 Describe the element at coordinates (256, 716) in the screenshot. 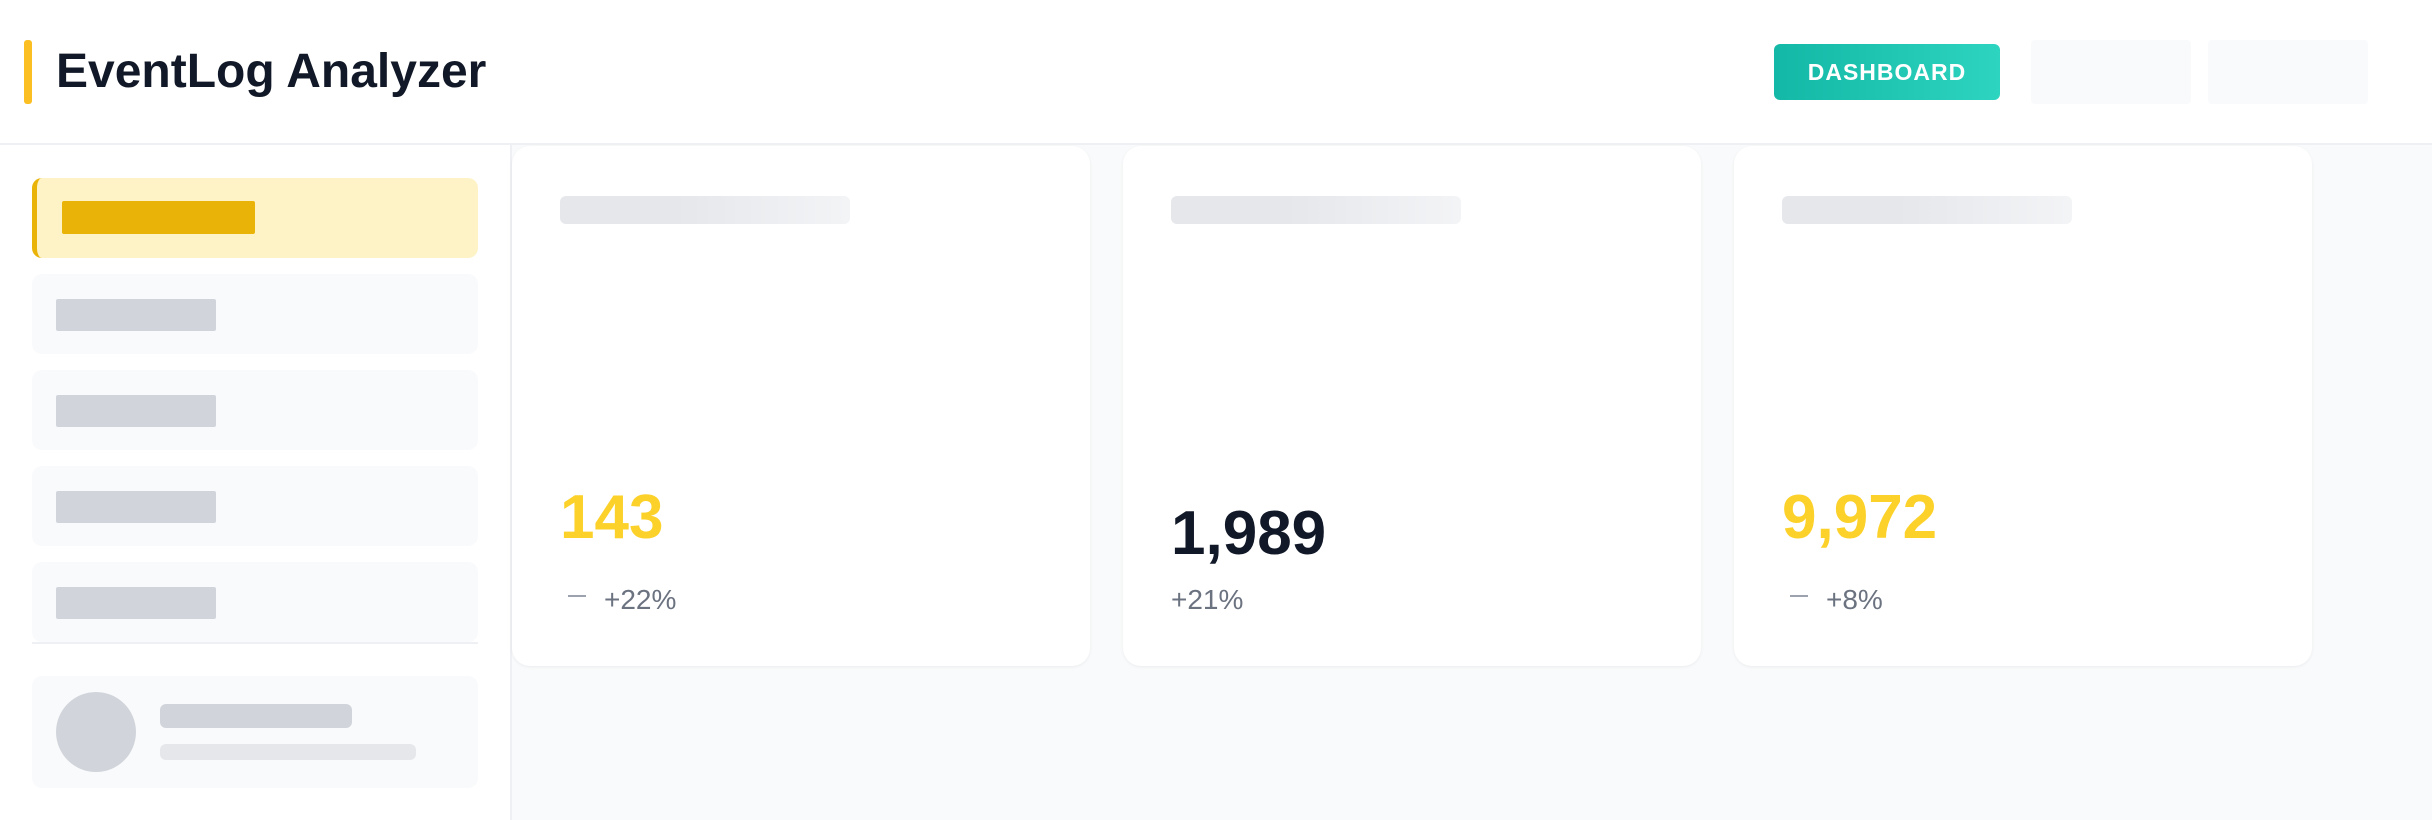

I see `user-name-placeholder` at that location.